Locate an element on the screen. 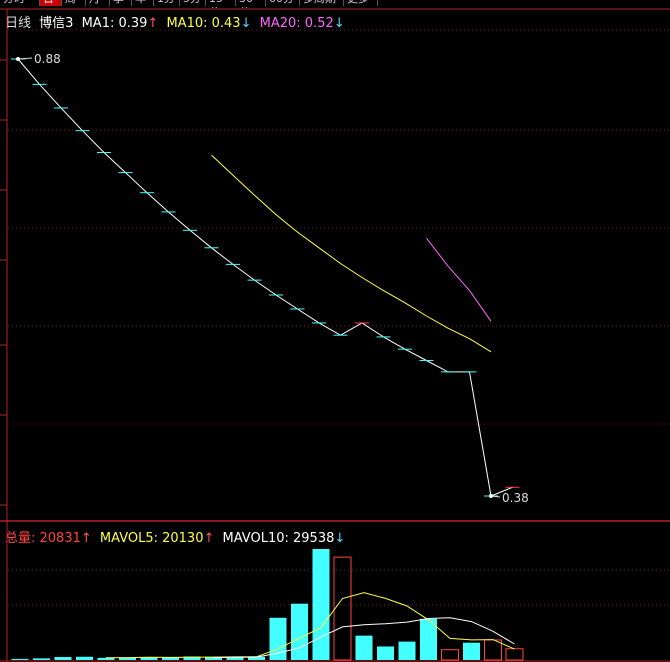 This screenshot has height=662, width=670. ma20-line is located at coordinates (459, 279).